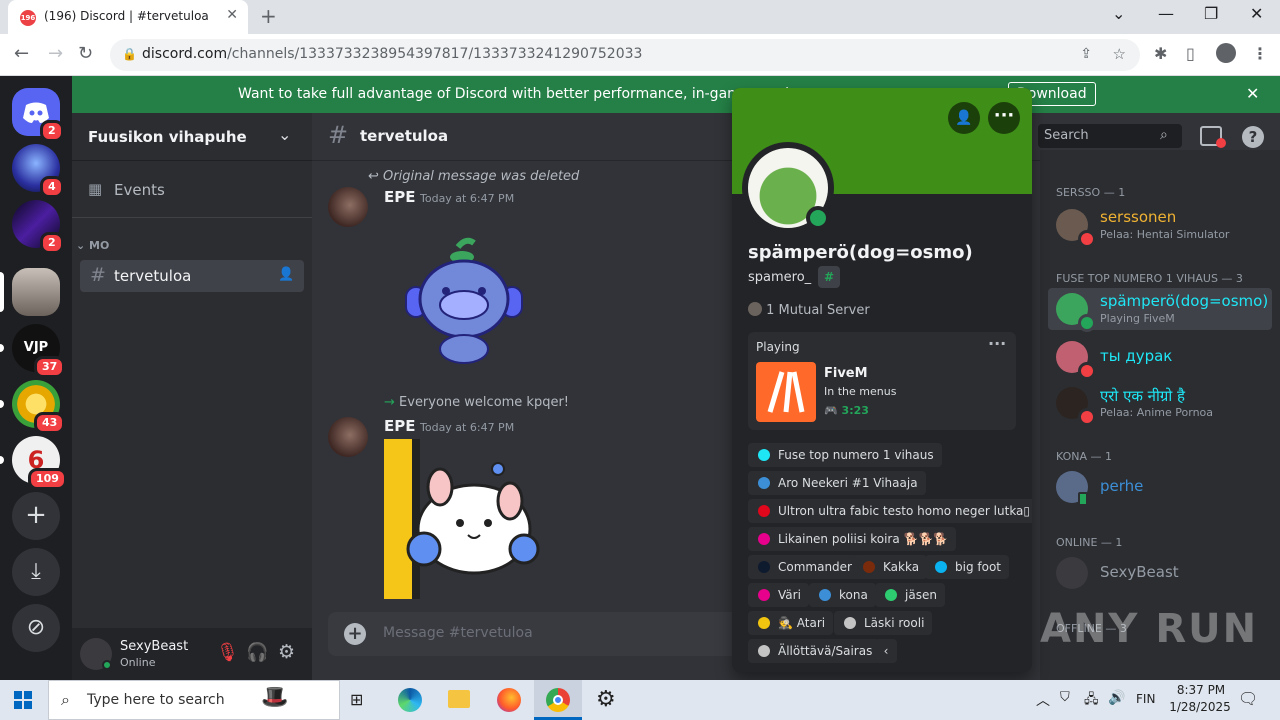 This screenshot has height=720, width=1280. What do you see at coordinates (1165, 234) in the screenshot?
I see `member-activity: Pelaa: Hentai Simulator` at bounding box center [1165, 234].